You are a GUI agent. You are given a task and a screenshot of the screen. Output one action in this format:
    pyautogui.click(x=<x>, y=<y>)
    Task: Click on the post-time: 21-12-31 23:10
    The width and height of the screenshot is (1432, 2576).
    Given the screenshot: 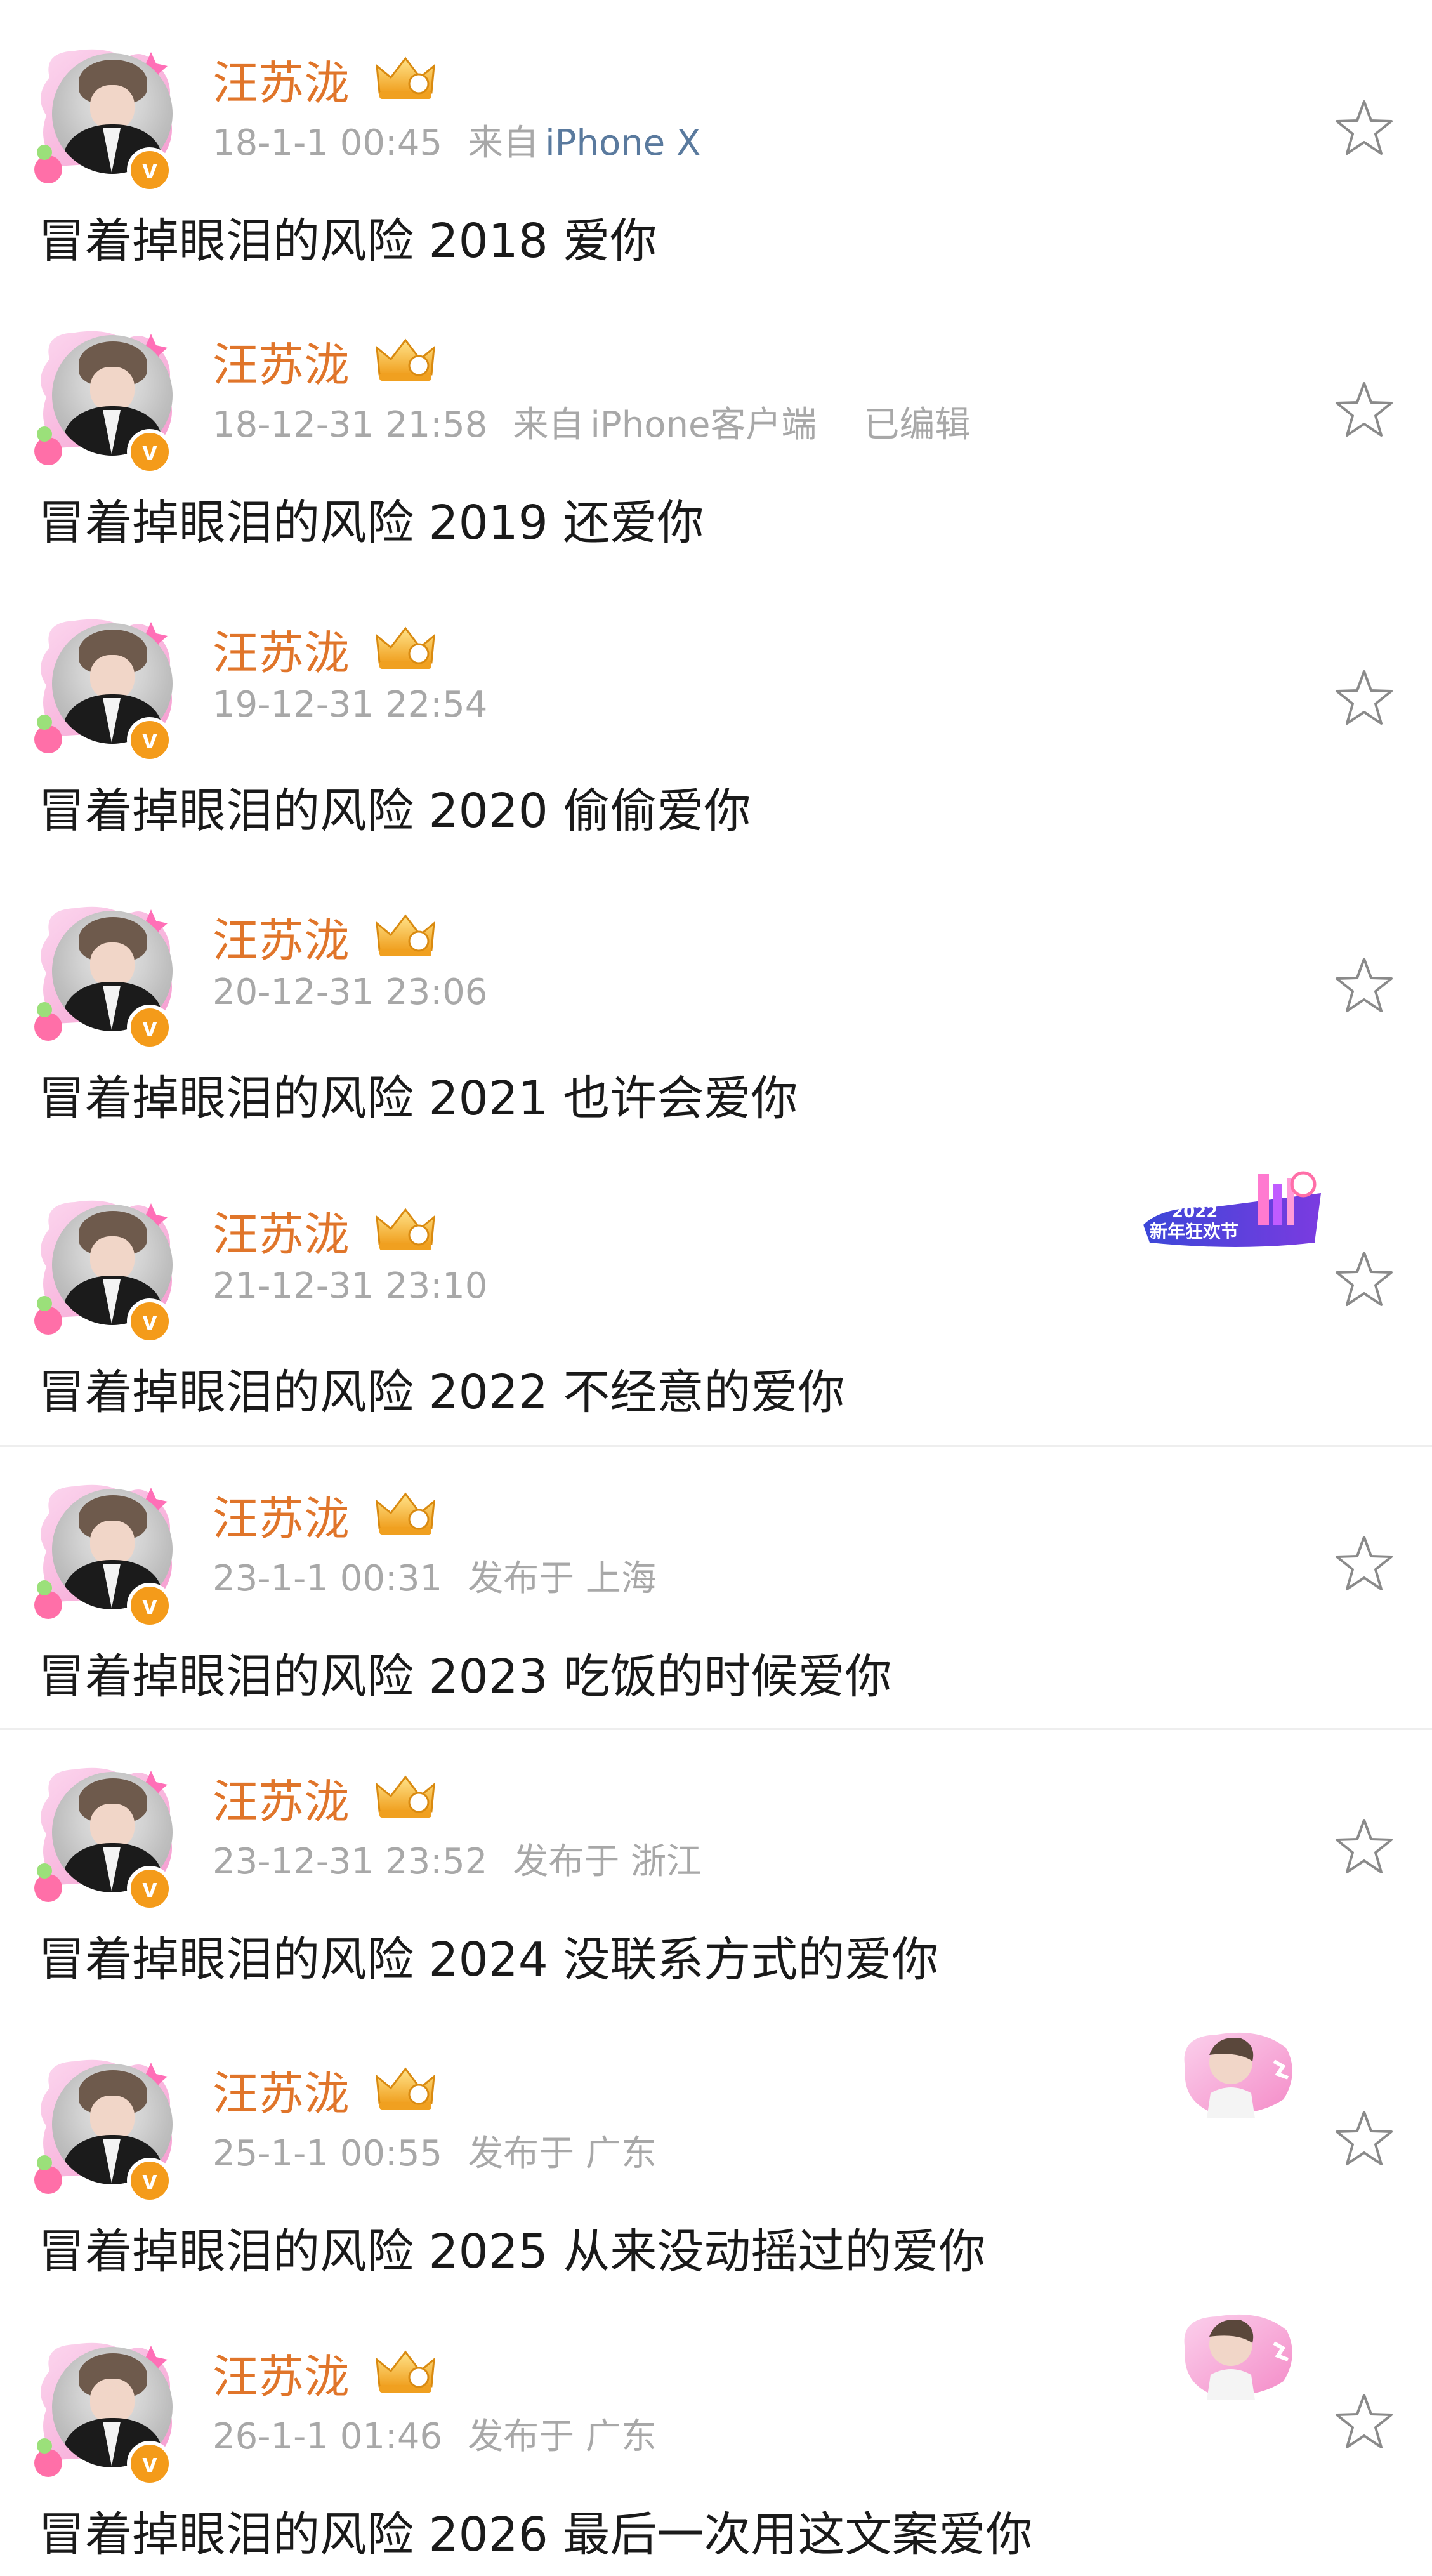 What is the action you would take?
    pyautogui.click(x=350, y=1286)
    